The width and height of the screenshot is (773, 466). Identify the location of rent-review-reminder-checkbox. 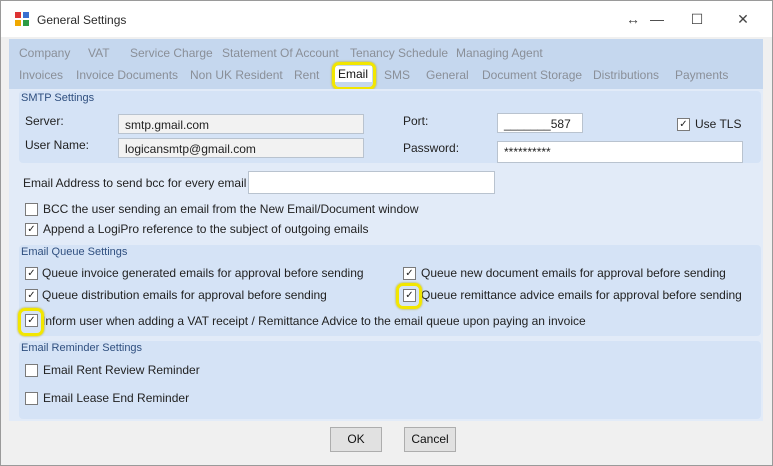
(31, 370).